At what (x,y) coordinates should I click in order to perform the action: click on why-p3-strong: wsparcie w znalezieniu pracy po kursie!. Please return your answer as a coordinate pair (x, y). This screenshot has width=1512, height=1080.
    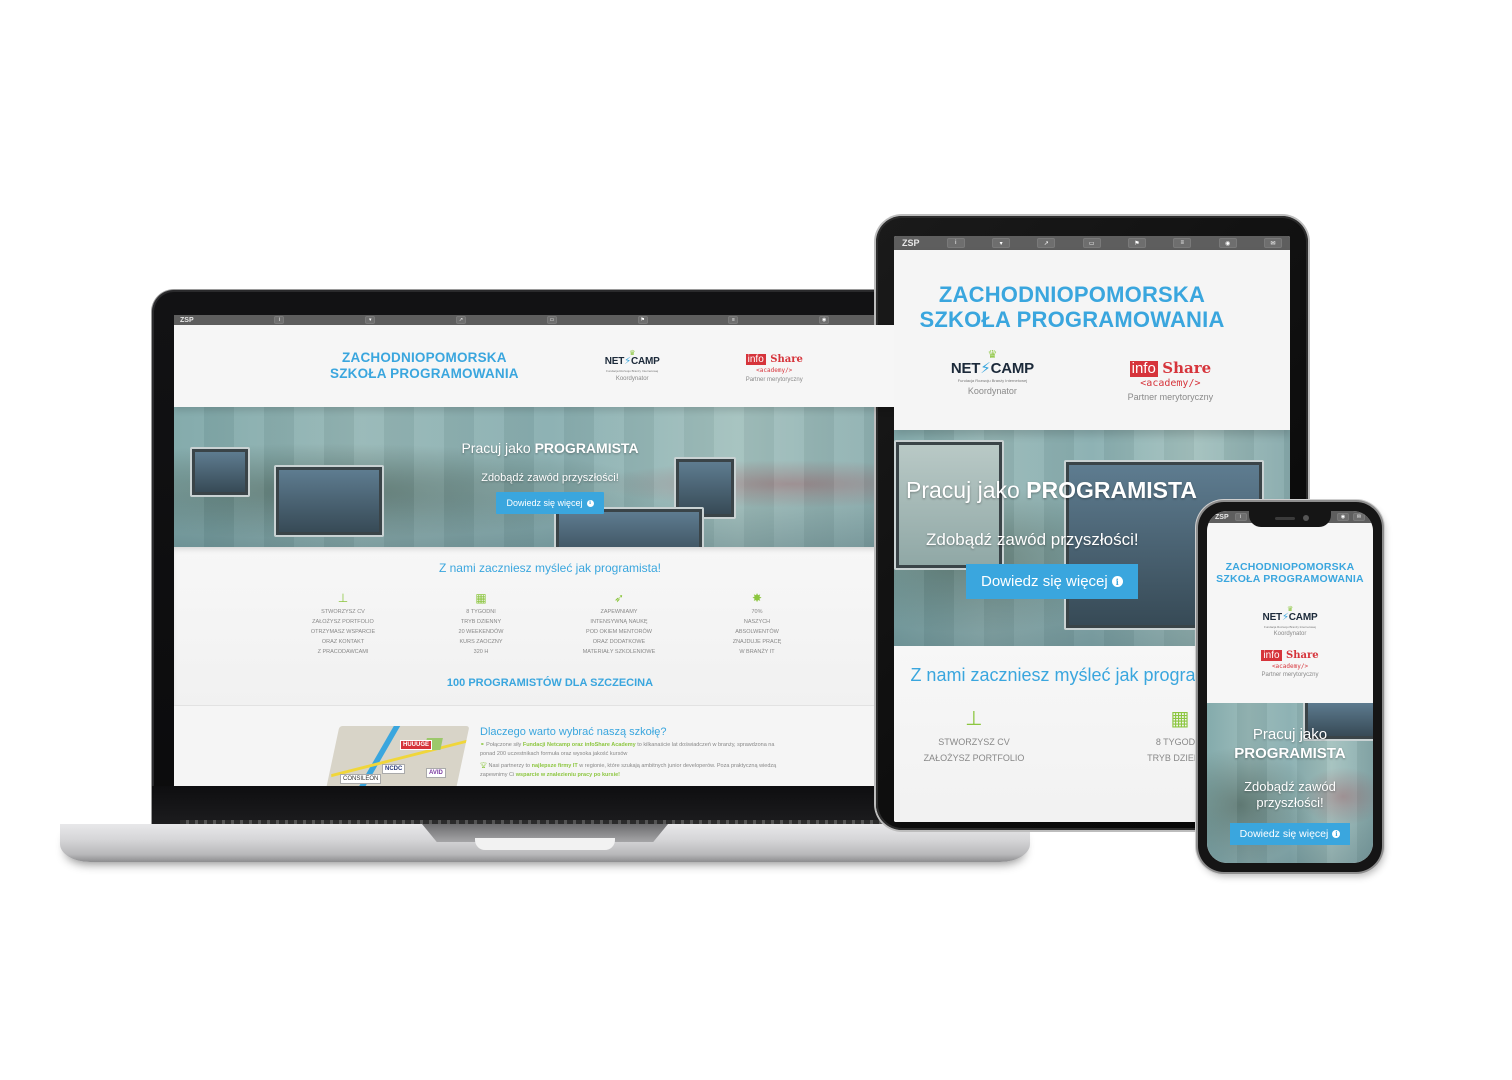
    Looking at the image, I should click on (567, 775).